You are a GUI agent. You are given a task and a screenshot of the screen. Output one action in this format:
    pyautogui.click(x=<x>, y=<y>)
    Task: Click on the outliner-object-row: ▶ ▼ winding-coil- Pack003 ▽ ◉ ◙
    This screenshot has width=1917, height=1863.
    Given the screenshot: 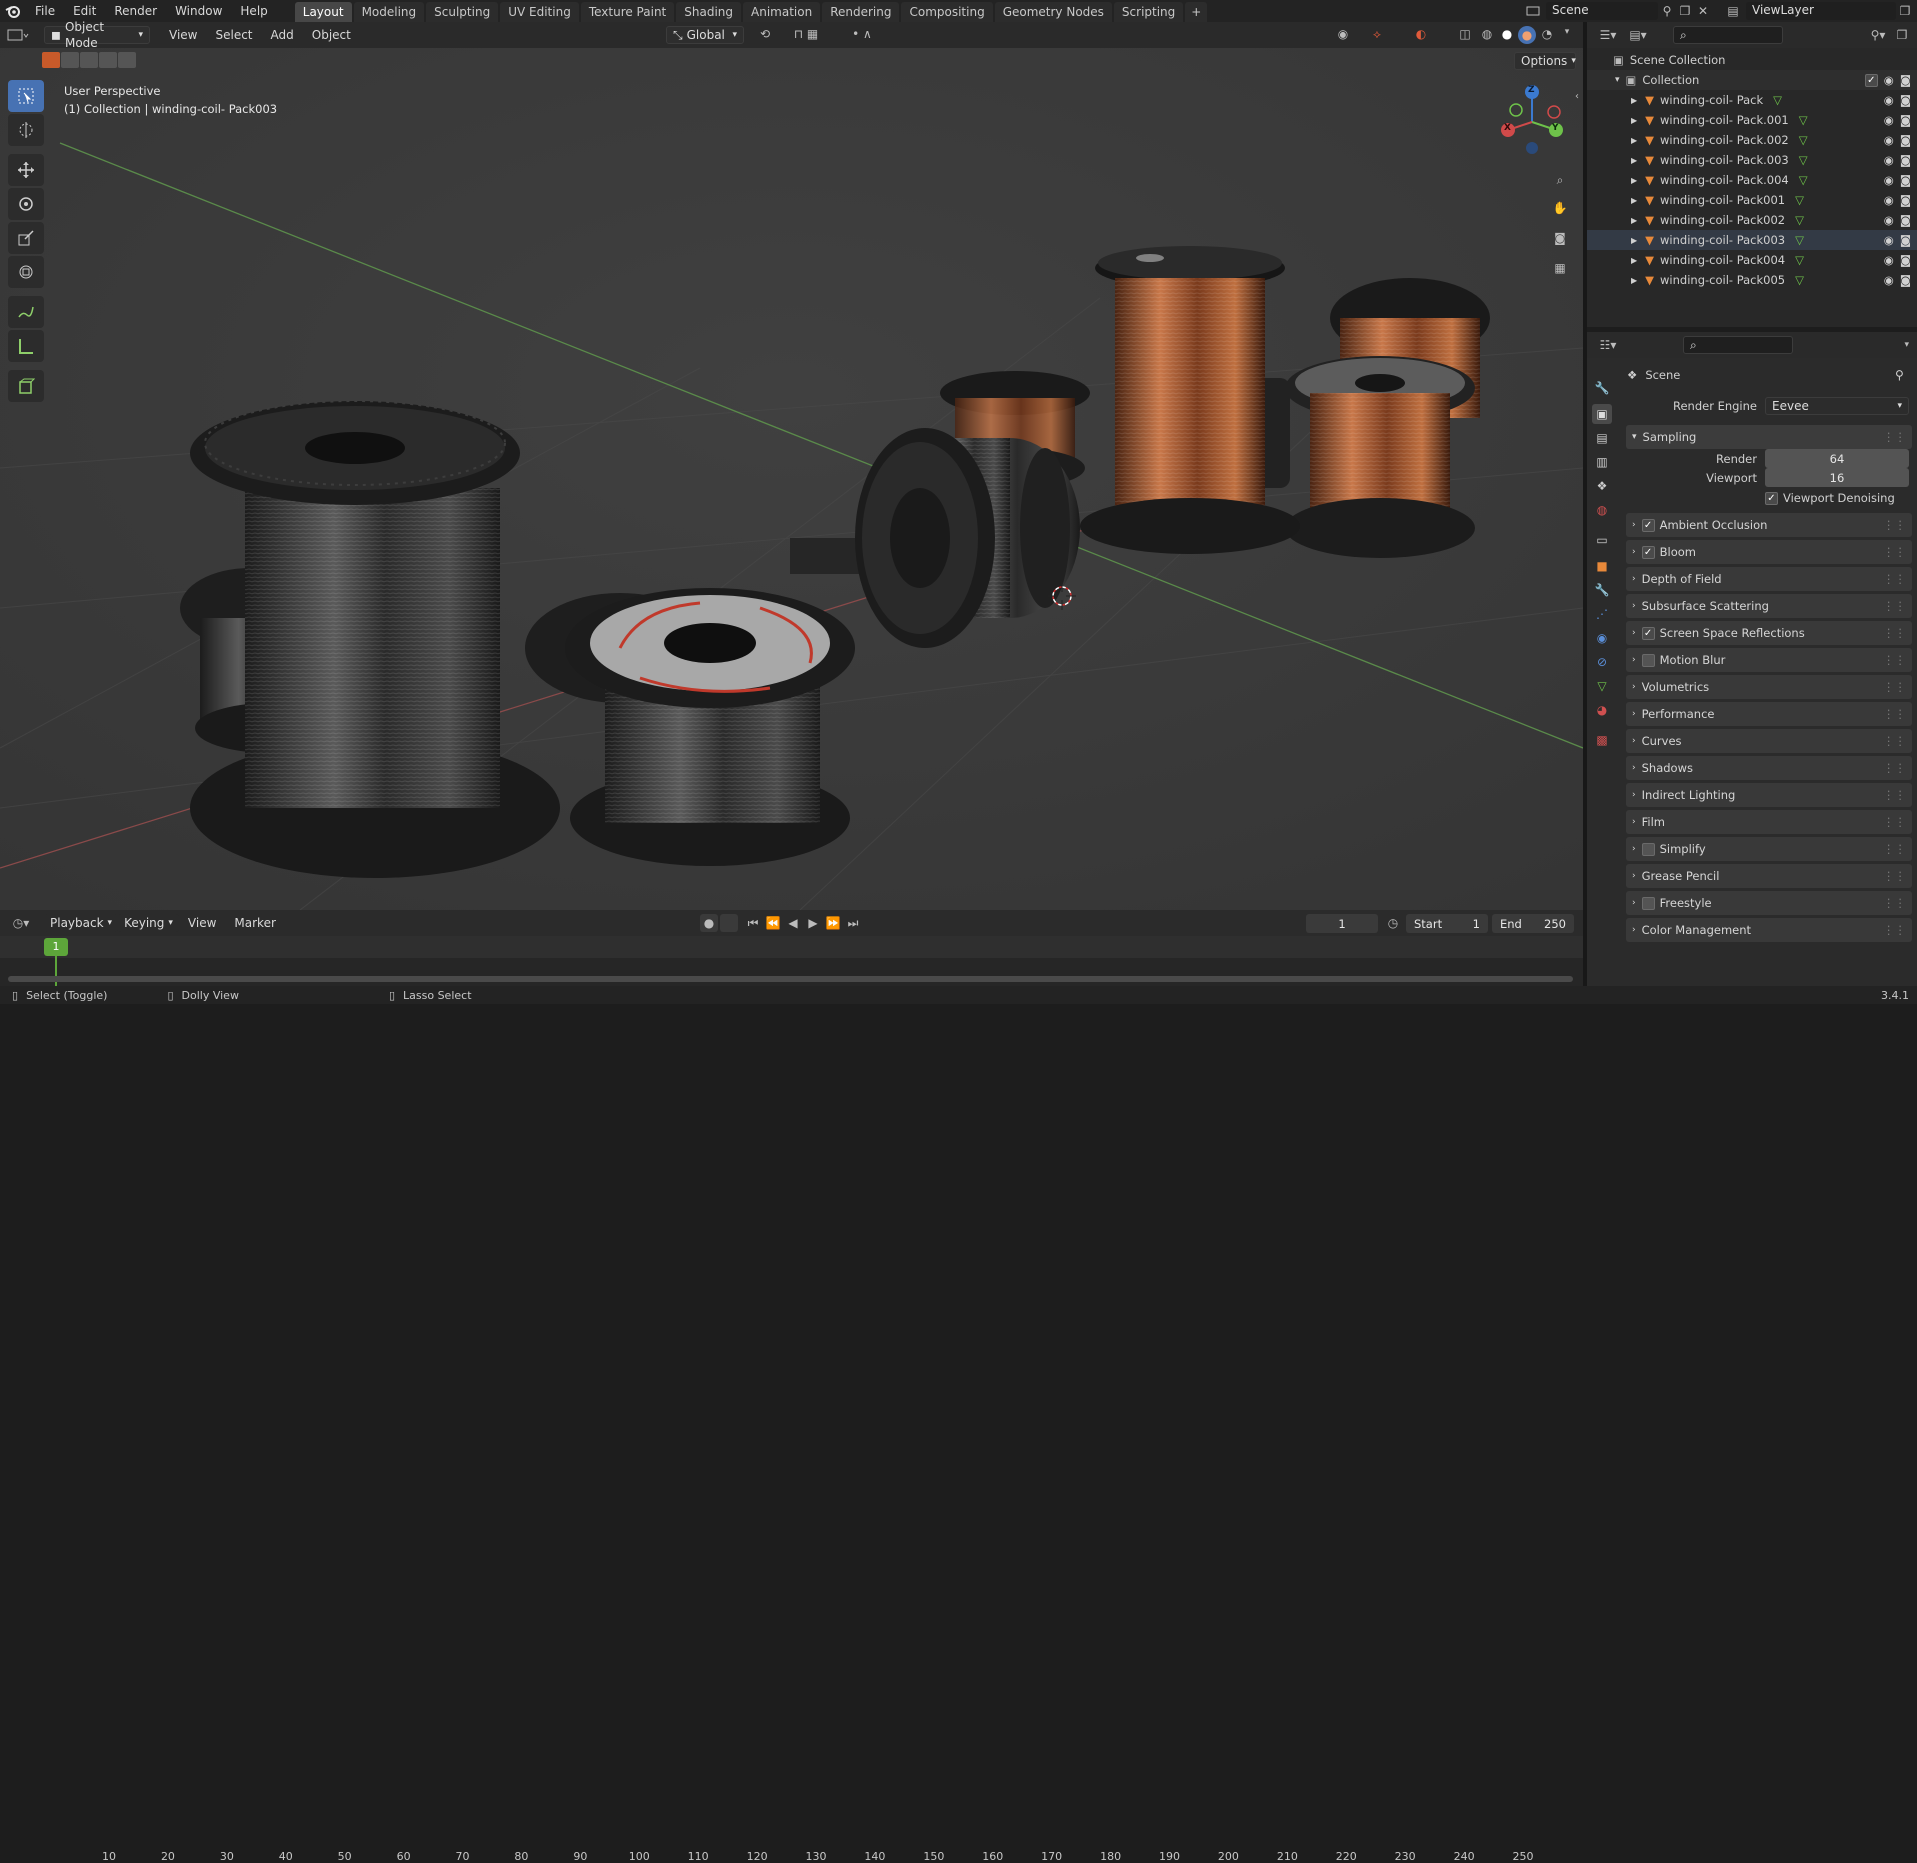 What is the action you would take?
    pyautogui.click(x=1752, y=240)
    